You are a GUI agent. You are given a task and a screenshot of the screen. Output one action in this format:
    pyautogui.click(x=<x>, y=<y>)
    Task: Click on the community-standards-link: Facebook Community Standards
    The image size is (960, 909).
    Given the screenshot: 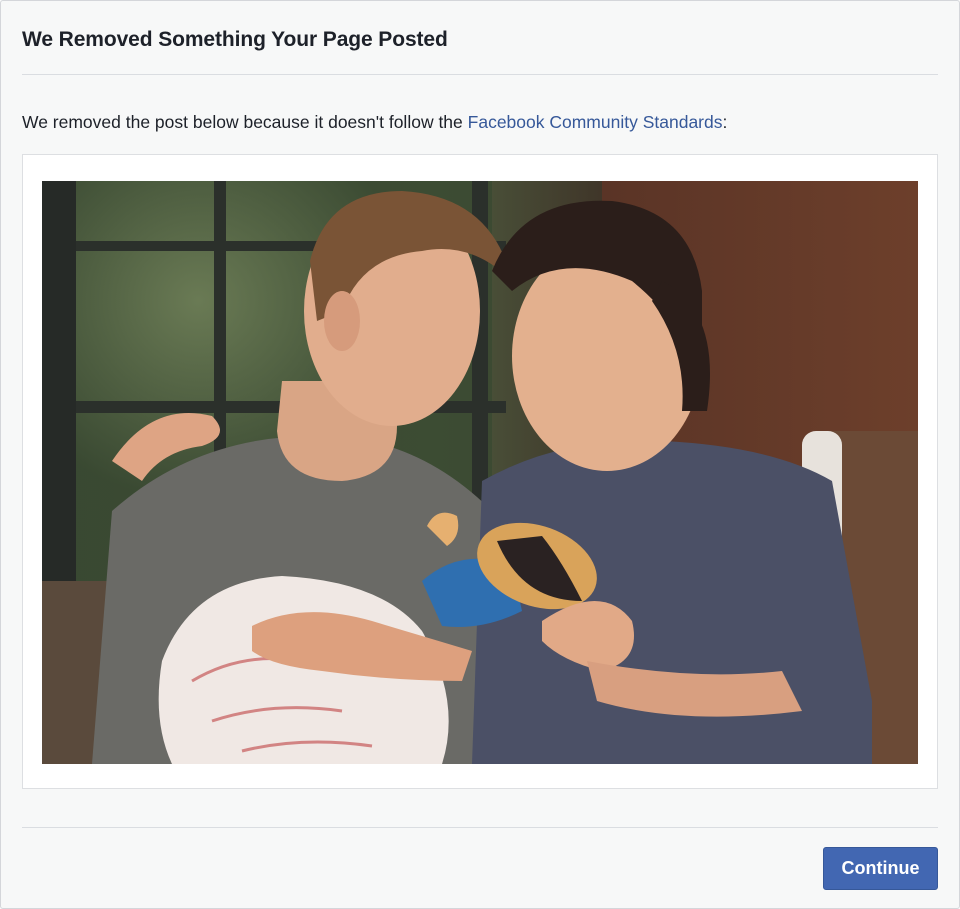 What is the action you would take?
    pyautogui.click(x=595, y=122)
    